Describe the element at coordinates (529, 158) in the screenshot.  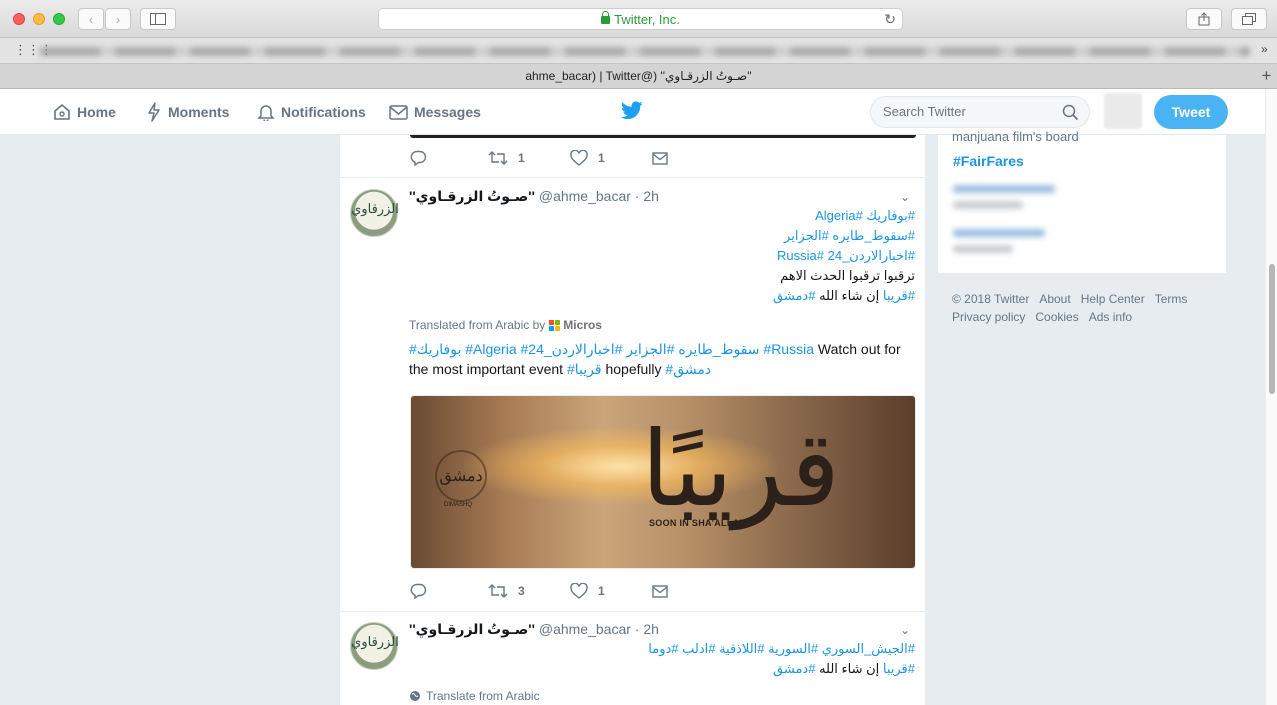
I see `retweet-button: 1` at that location.